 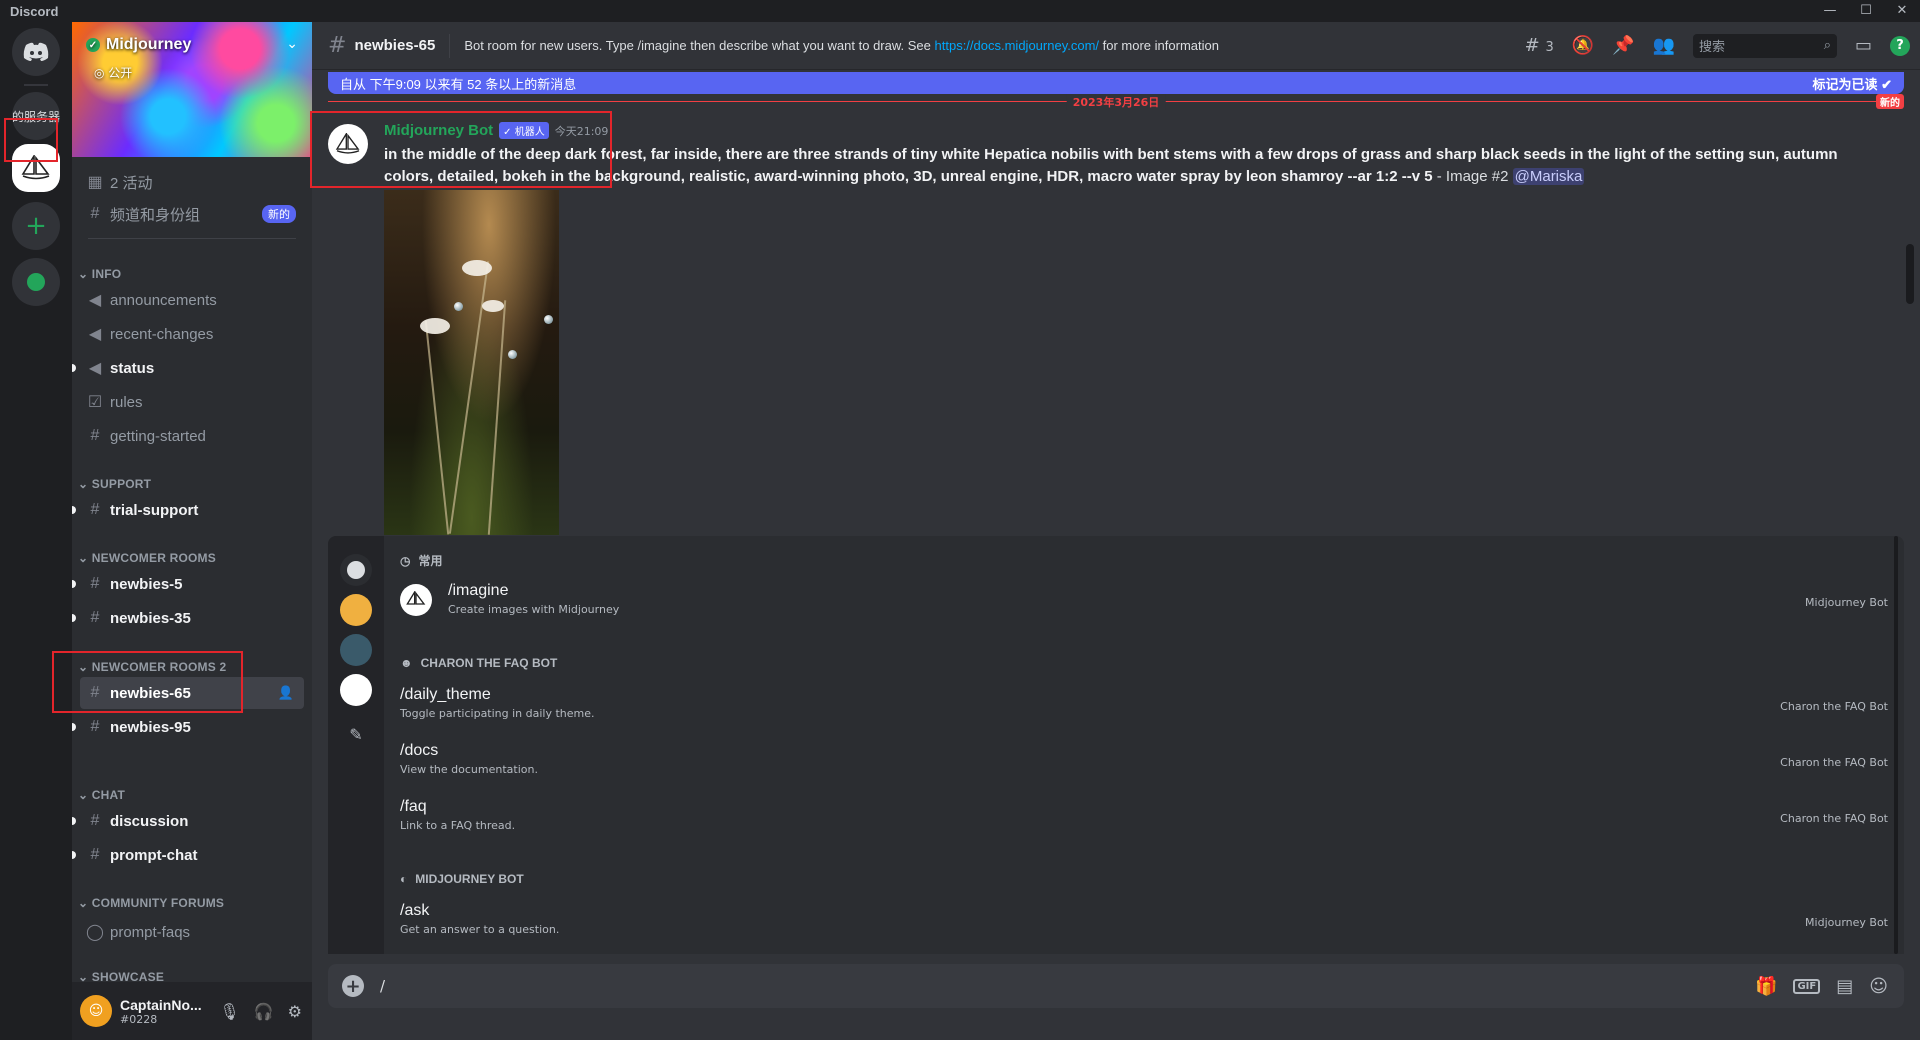 I want to click on faq-bot-avatar-icon, so click(x=356, y=650).